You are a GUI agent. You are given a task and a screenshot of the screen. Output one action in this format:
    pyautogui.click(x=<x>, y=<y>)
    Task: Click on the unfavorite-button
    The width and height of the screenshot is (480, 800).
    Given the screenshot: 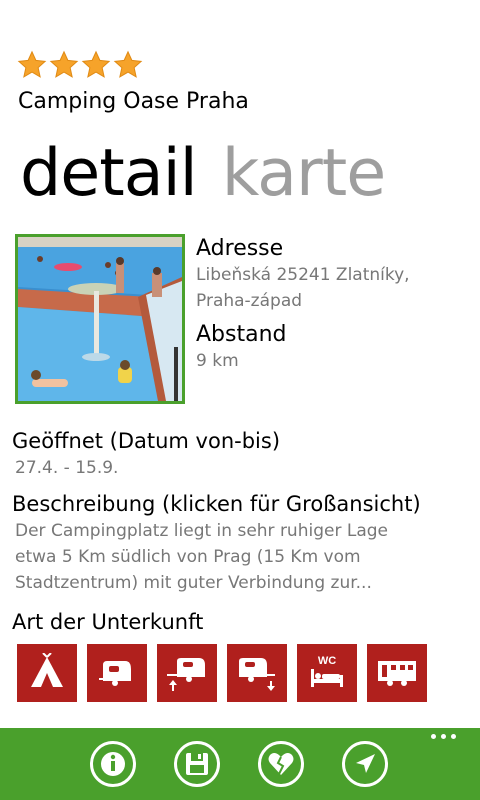 What is the action you would take?
    pyautogui.click(x=281, y=764)
    